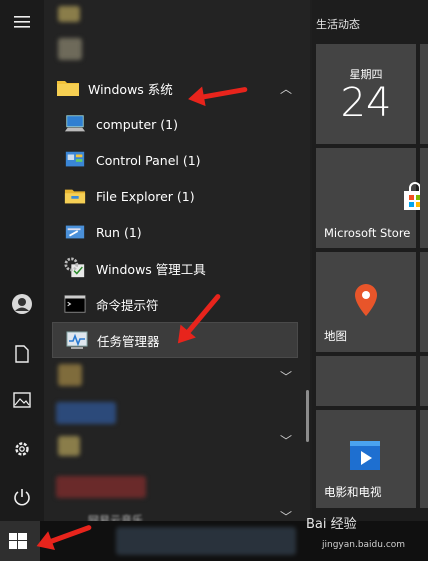  Describe the element at coordinates (115, 517) in the screenshot. I see `blurred-app-label: 网易云音乐` at that location.